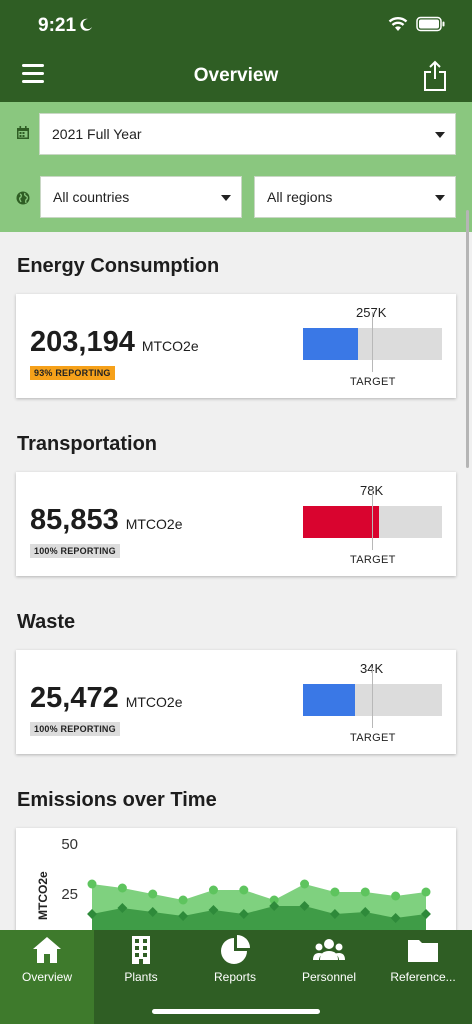  What do you see at coordinates (82, 342) in the screenshot?
I see `metric-value: 203,194` at bounding box center [82, 342].